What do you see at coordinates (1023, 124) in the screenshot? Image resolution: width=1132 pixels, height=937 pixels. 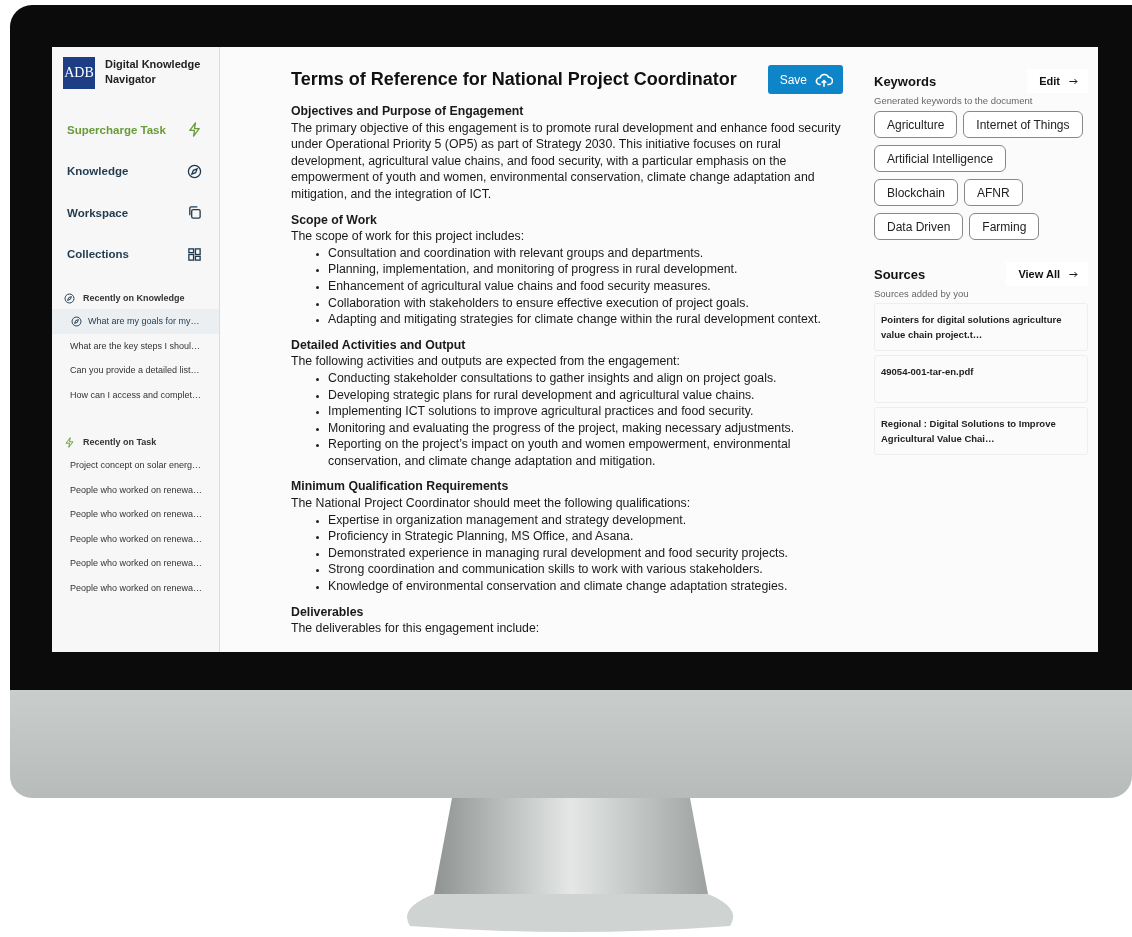 I see `keyword-tag: Internet of Things` at bounding box center [1023, 124].